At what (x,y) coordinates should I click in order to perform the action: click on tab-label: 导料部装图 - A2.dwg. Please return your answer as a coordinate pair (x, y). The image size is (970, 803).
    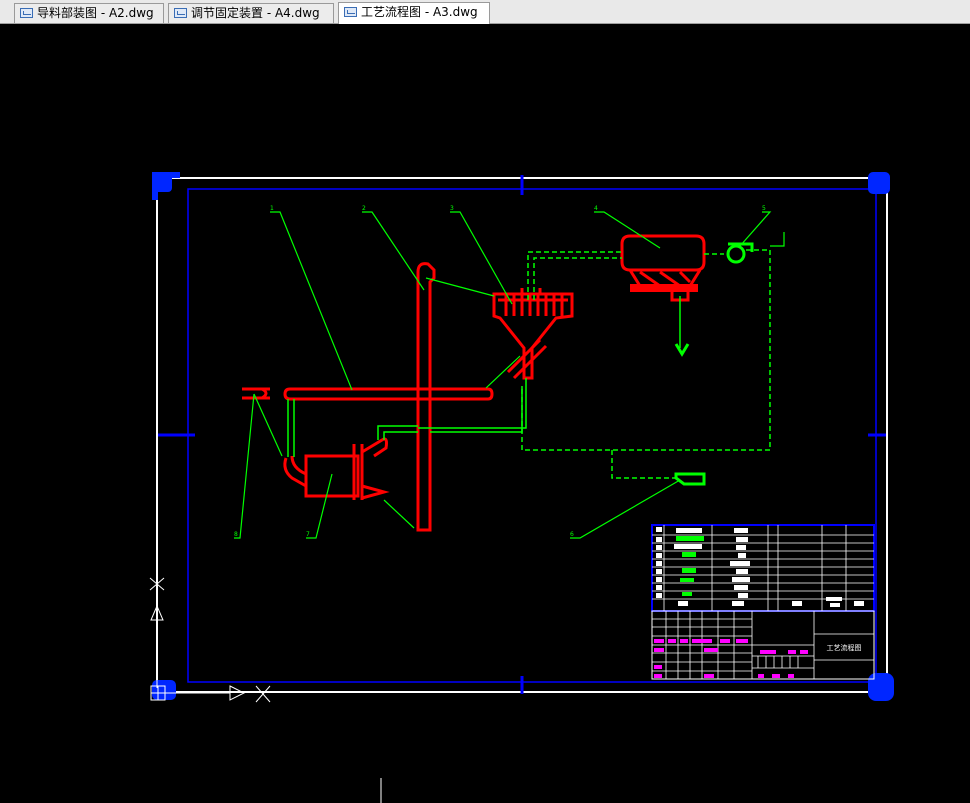
    Looking at the image, I should click on (95, 13).